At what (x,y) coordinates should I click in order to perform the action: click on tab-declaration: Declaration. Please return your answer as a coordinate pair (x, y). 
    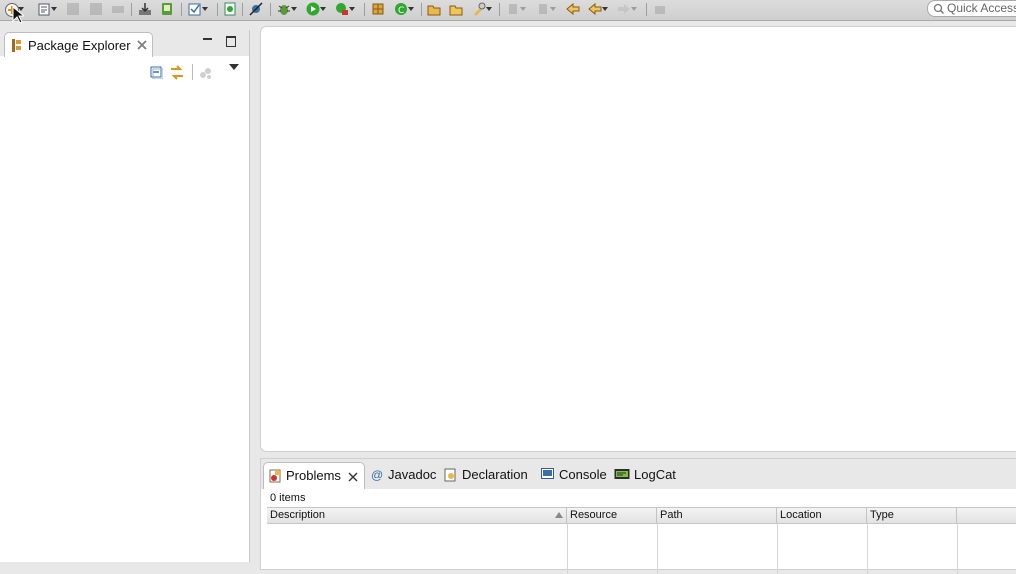
    Looking at the image, I should click on (487, 475).